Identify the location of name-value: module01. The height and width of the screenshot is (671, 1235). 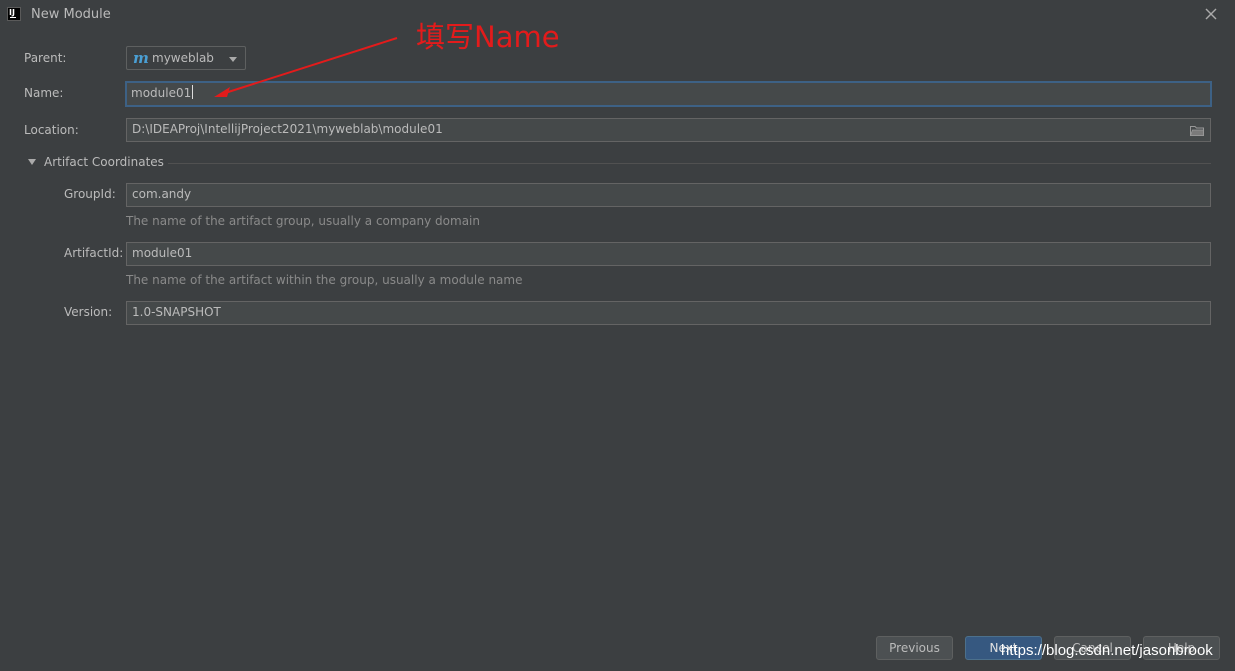
(161, 93).